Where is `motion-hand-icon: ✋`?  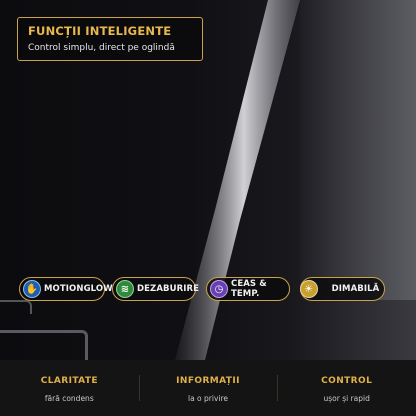 motion-hand-icon: ✋ is located at coordinates (32, 289).